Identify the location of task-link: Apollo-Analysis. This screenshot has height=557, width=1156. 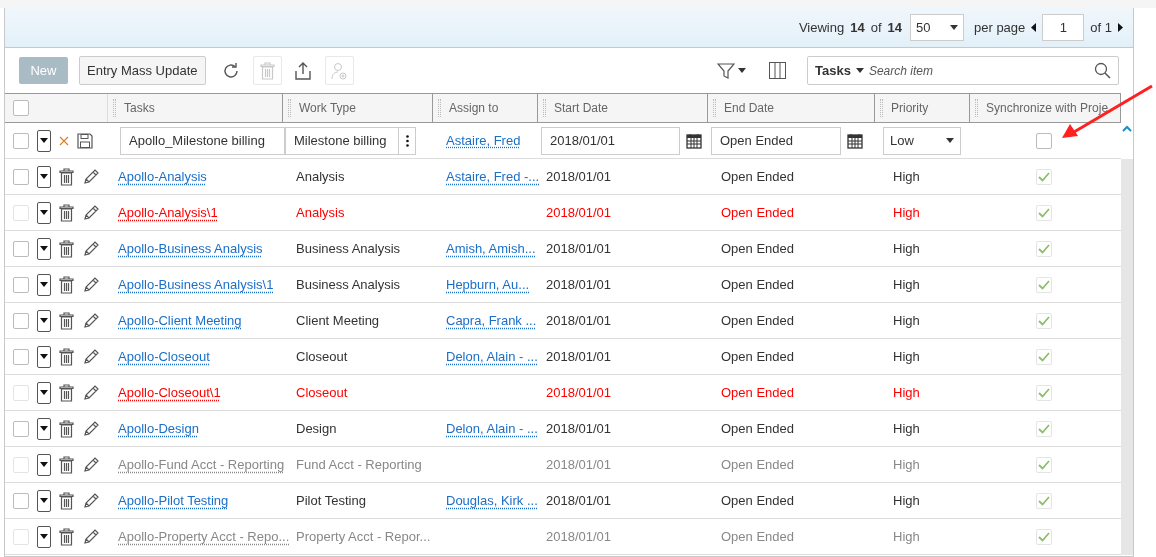
(162, 176).